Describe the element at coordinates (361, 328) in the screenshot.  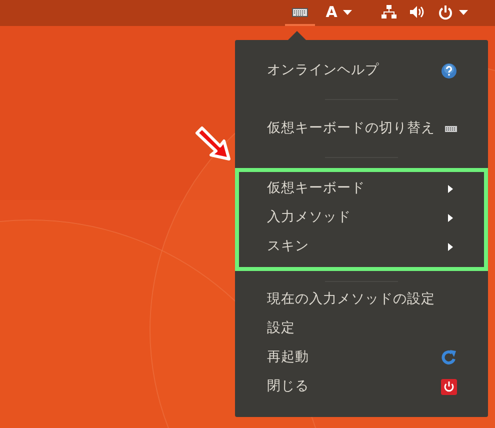
I see `menu-item: 設定` at that location.